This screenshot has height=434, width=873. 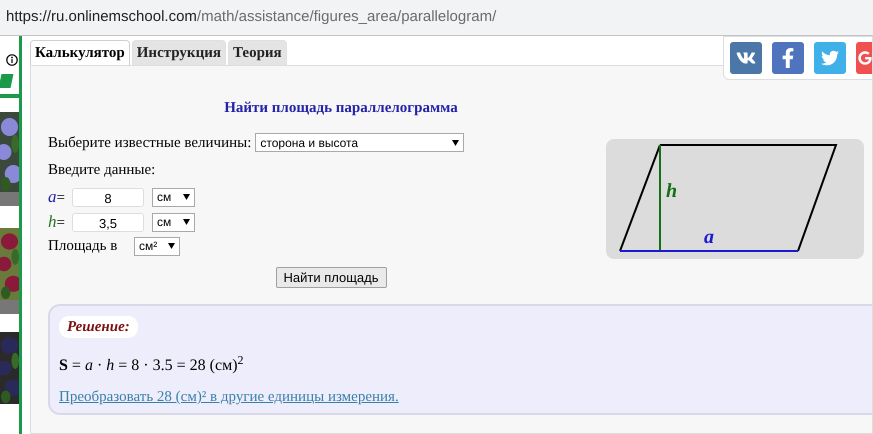 What do you see at coordinates (709, 237) in the screenshot?
I see `base-label: a` at bounding box center [709, 237].